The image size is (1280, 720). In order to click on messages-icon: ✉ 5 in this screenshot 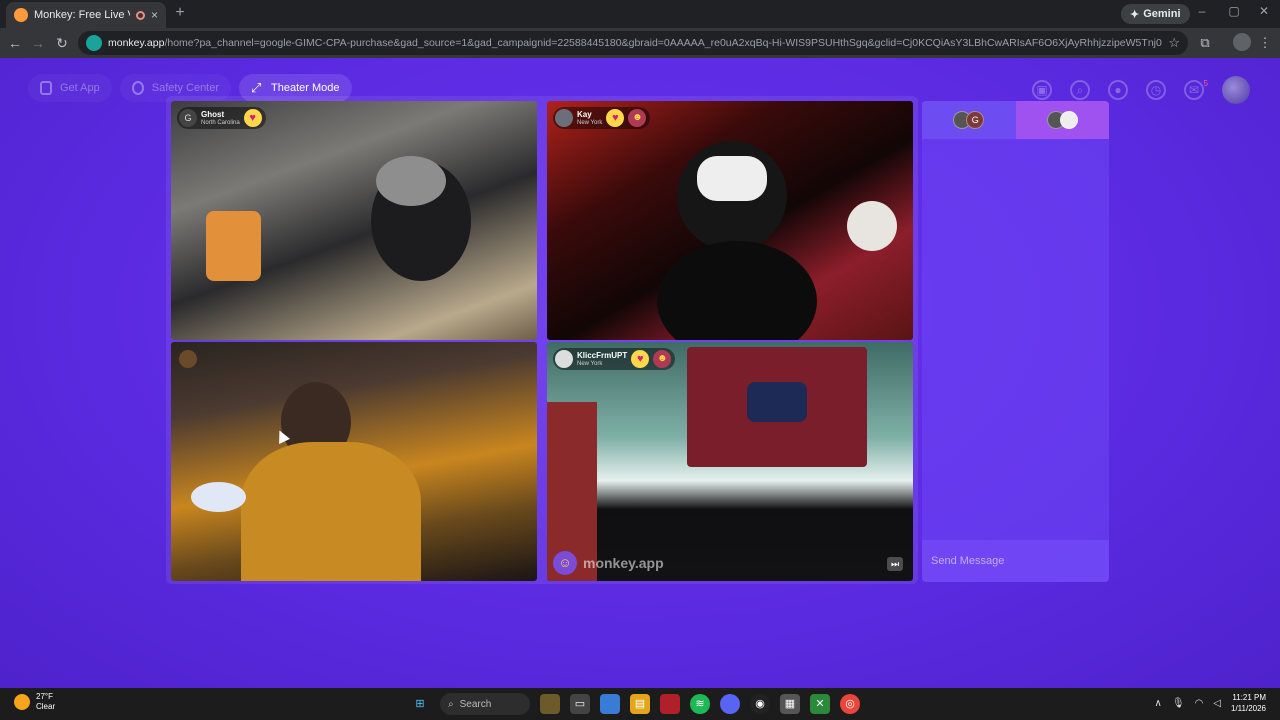, I will do `click(1196, 89)`.